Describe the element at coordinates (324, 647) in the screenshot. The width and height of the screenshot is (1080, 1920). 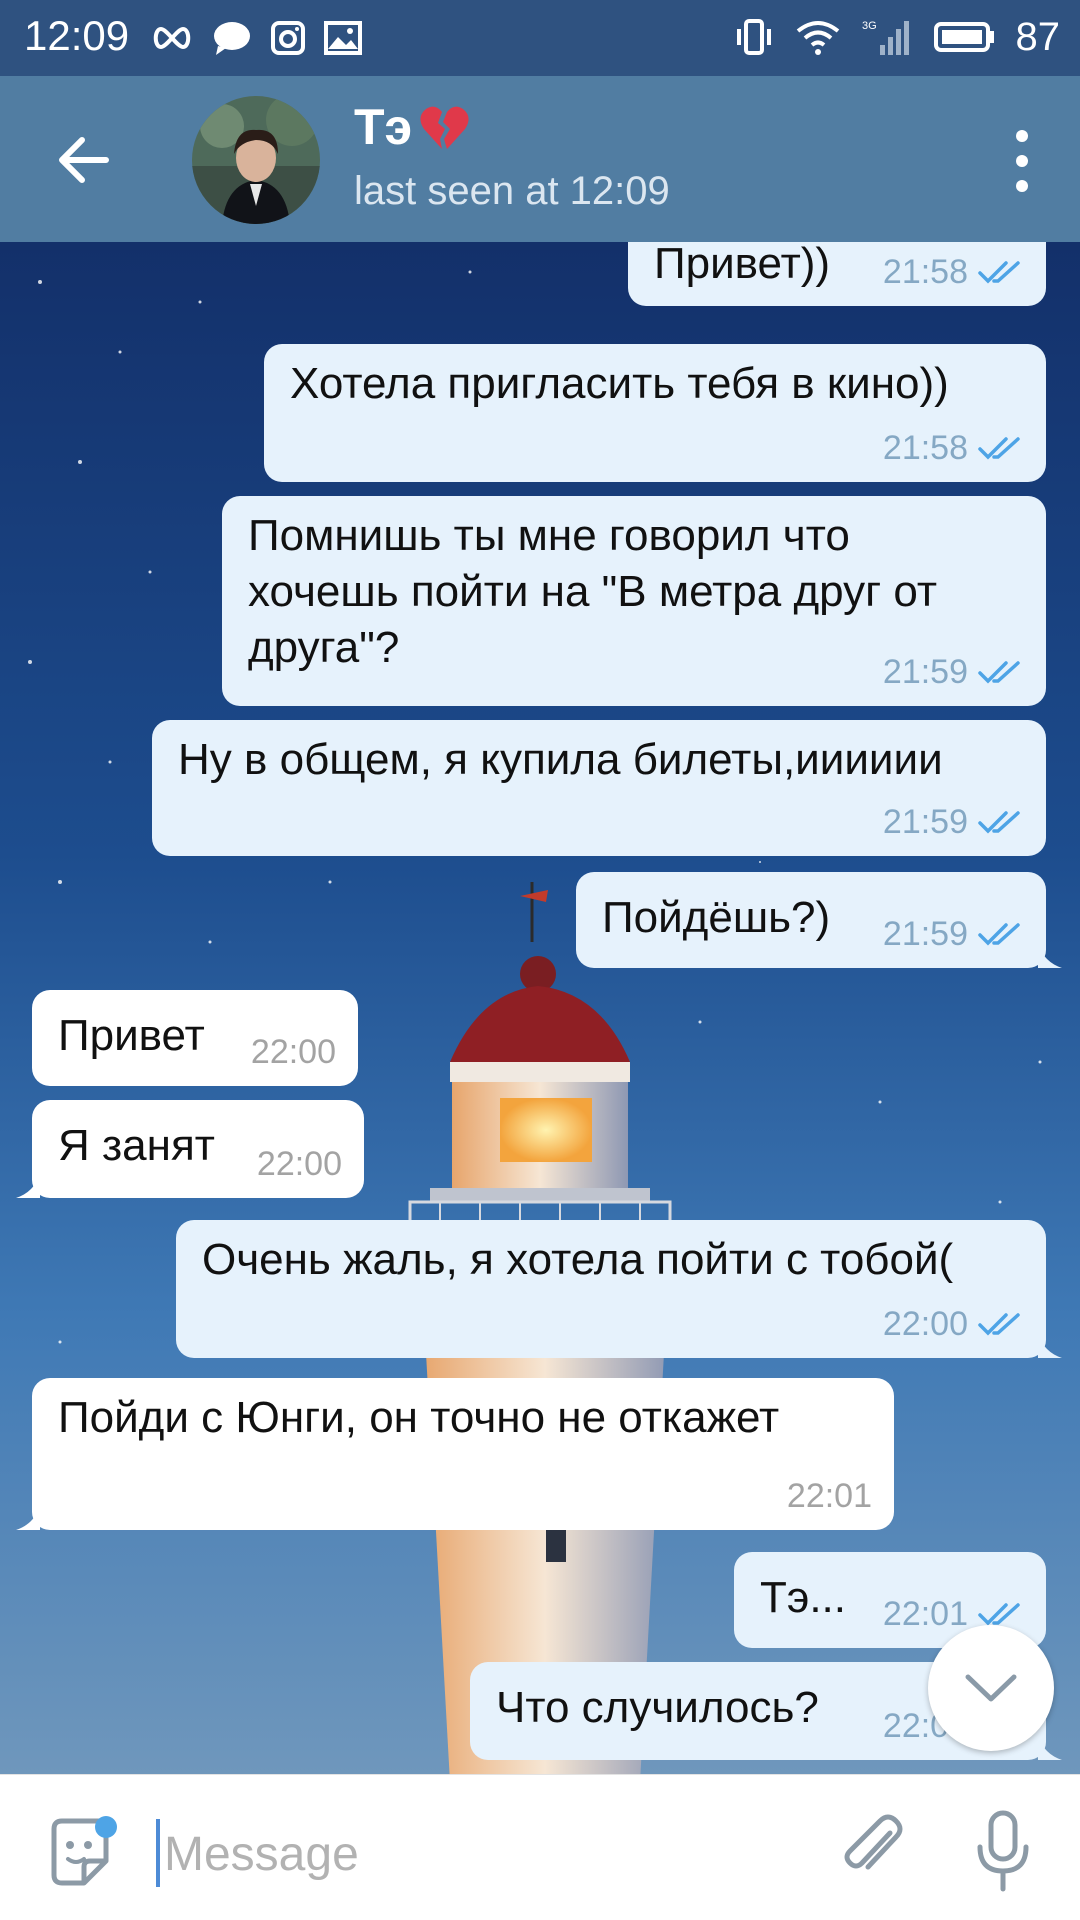
I see `message-text-line: друга"?` at that location.